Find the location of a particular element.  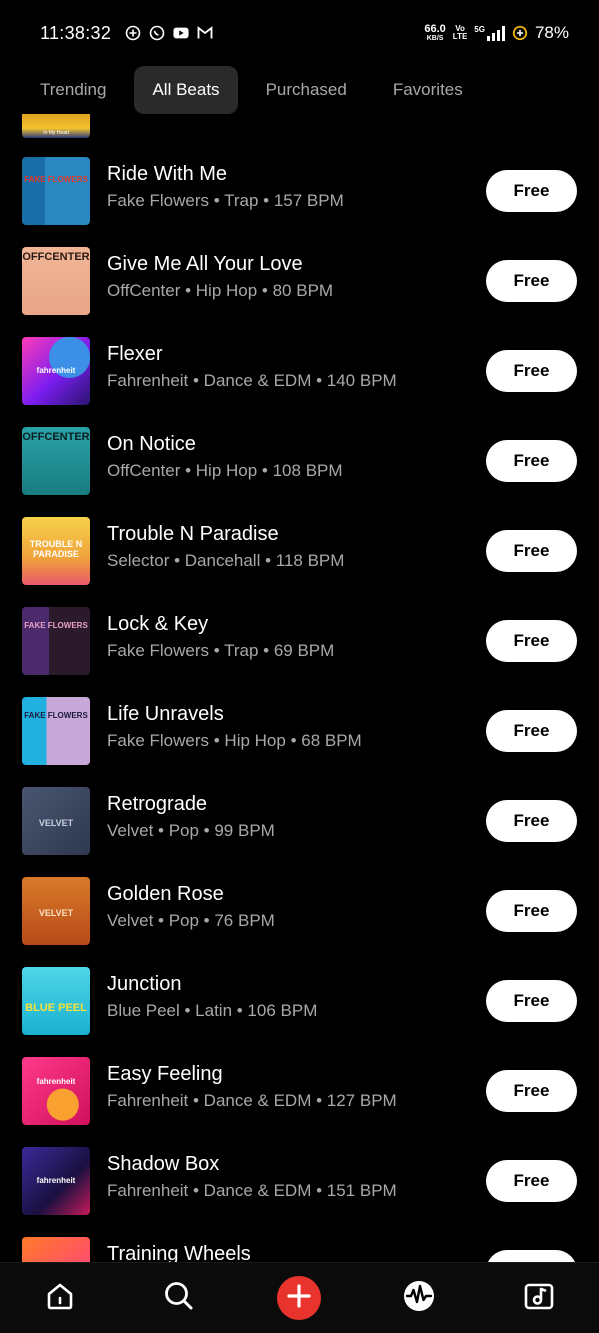

beat-subtitle: Fahrenheit • Dance & EDM • 151 BPM is located at coordinates (252, 1190).